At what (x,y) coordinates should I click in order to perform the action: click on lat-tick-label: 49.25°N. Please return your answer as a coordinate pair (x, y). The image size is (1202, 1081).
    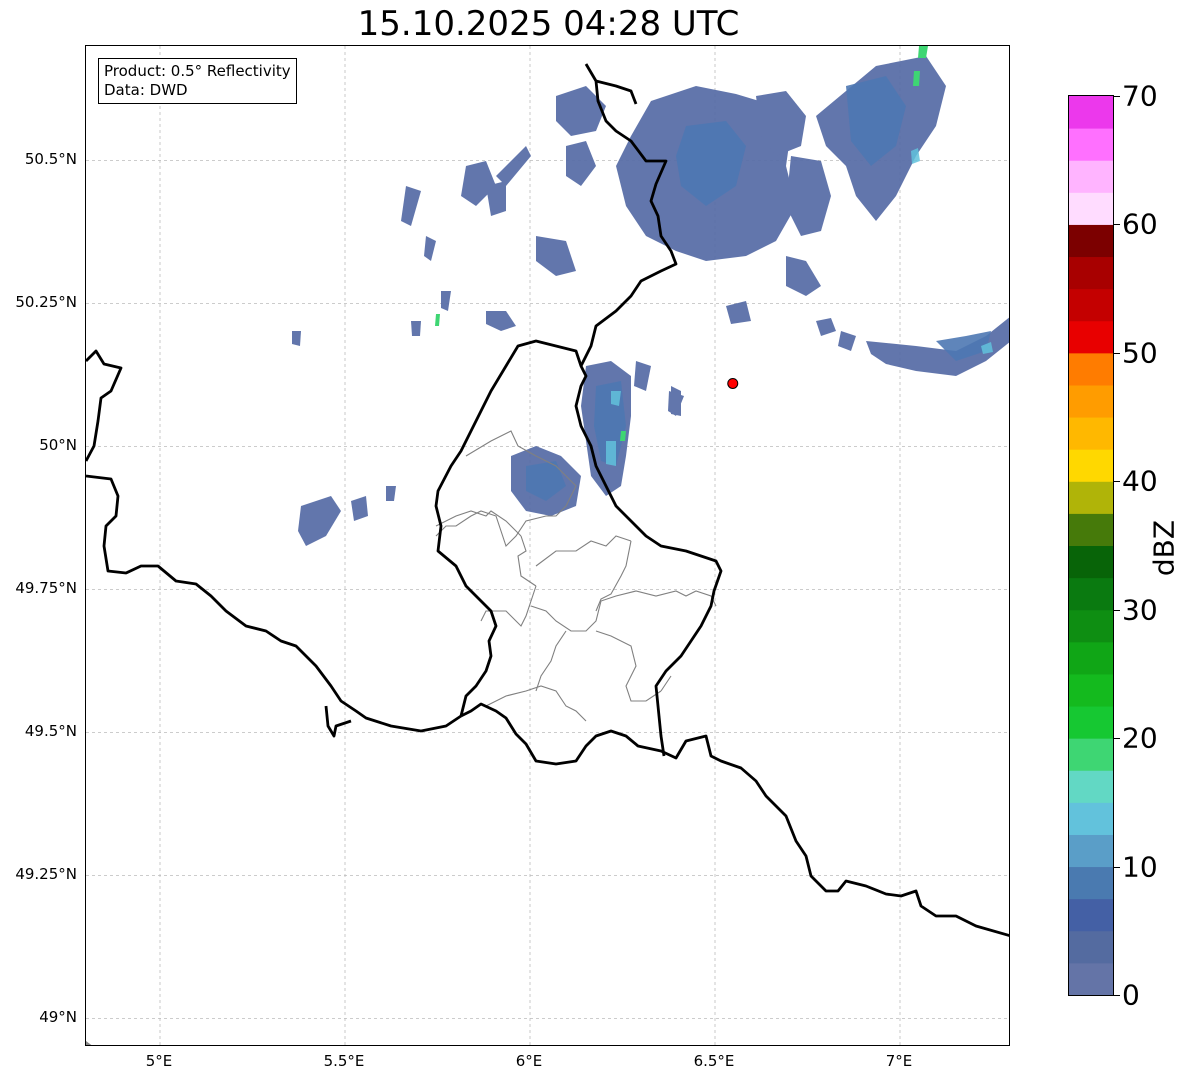
    Looking at the image, I should click on (46, 874).